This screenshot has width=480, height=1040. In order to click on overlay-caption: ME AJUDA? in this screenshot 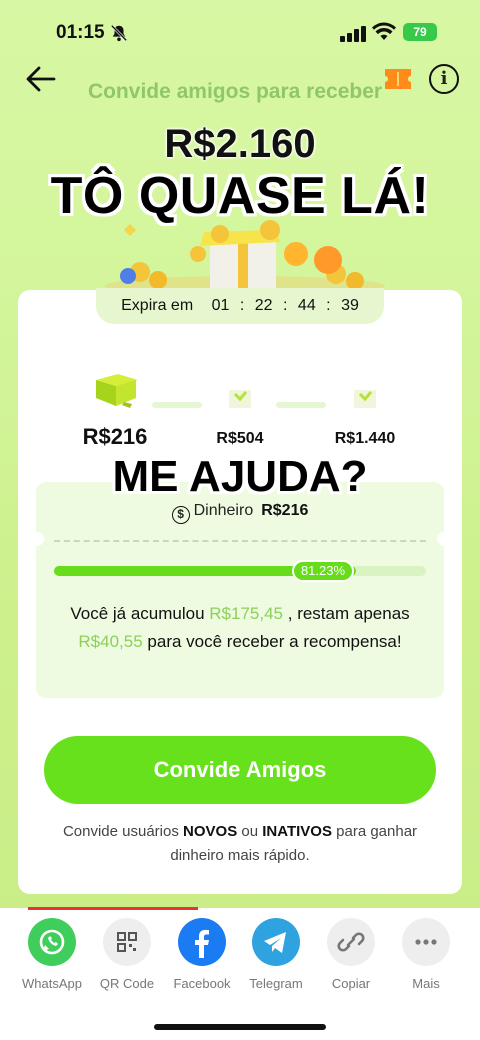, I will do `click(240, 476)`.